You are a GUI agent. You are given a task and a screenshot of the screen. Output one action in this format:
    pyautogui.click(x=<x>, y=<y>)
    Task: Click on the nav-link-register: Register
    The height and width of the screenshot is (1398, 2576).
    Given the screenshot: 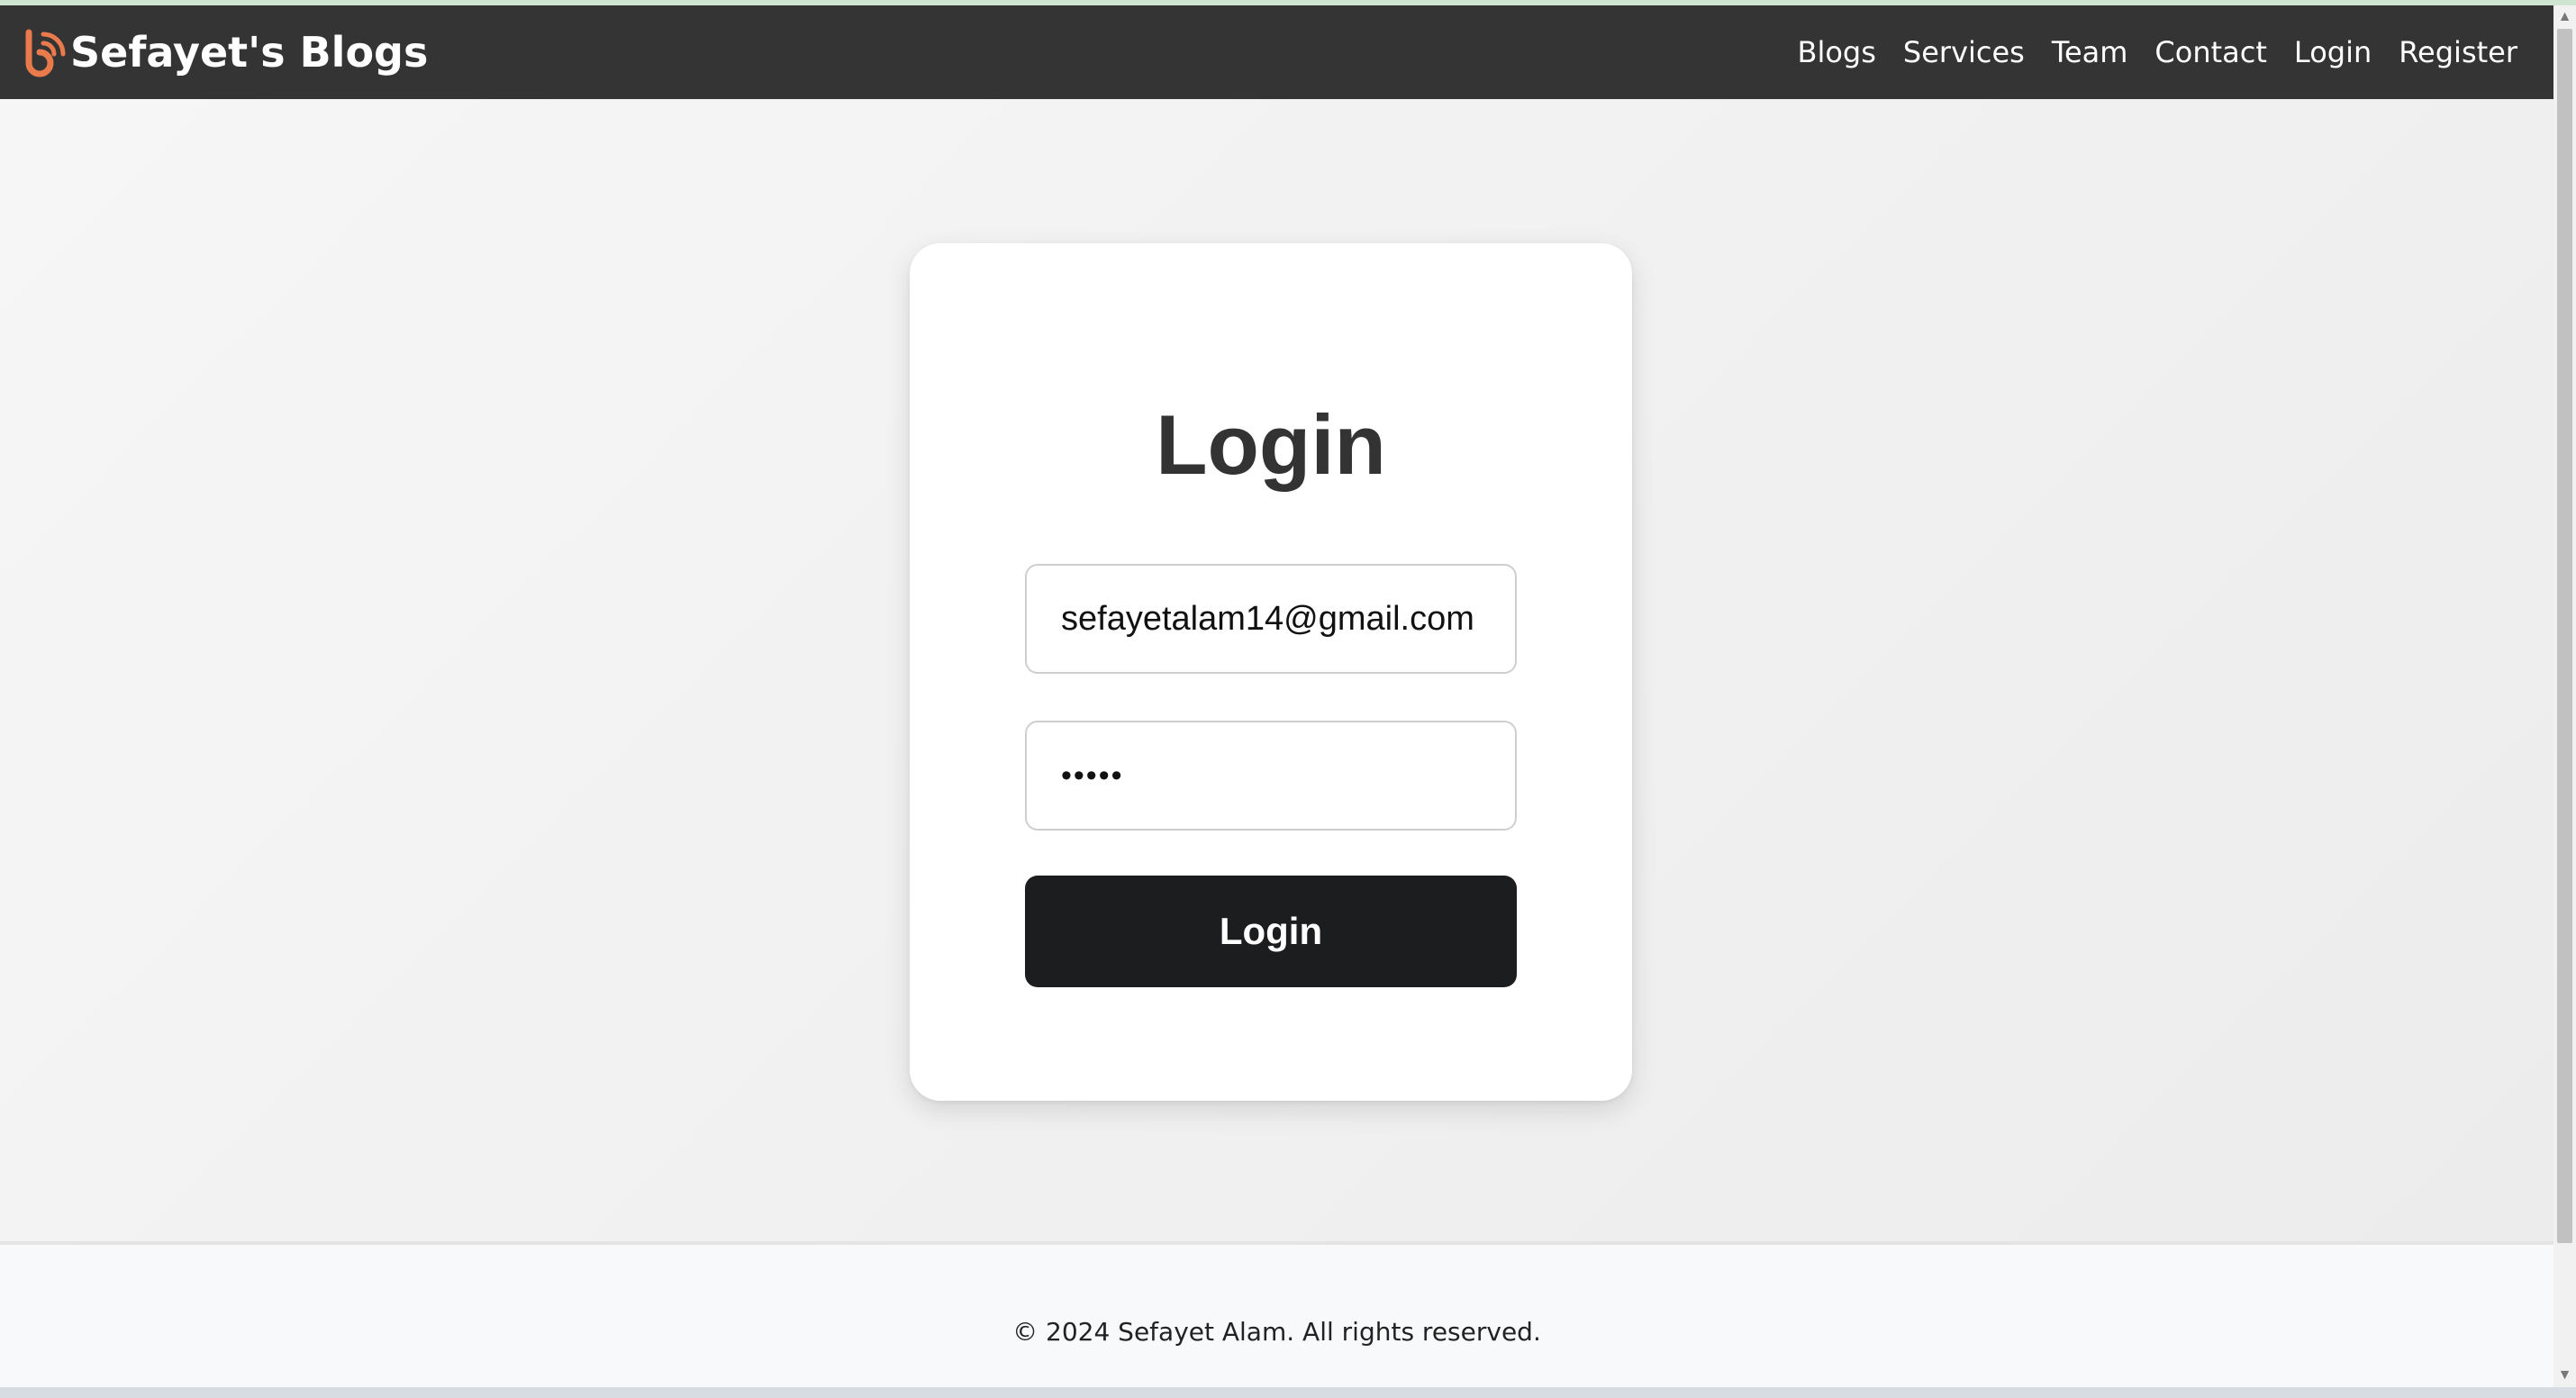 What is the action you would take?
    pyautogui.click(x=2458, y=52)
    